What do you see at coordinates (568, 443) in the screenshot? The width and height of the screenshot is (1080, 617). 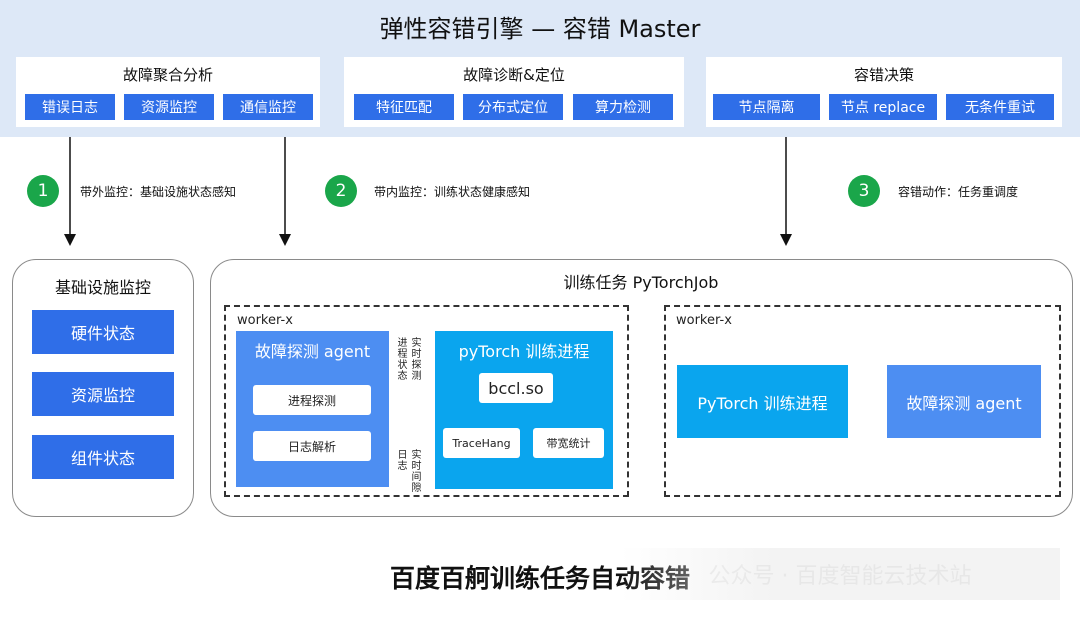 I see `bccl-sub-bandwidth: 带宽统计` at bounding box center [568, 443].